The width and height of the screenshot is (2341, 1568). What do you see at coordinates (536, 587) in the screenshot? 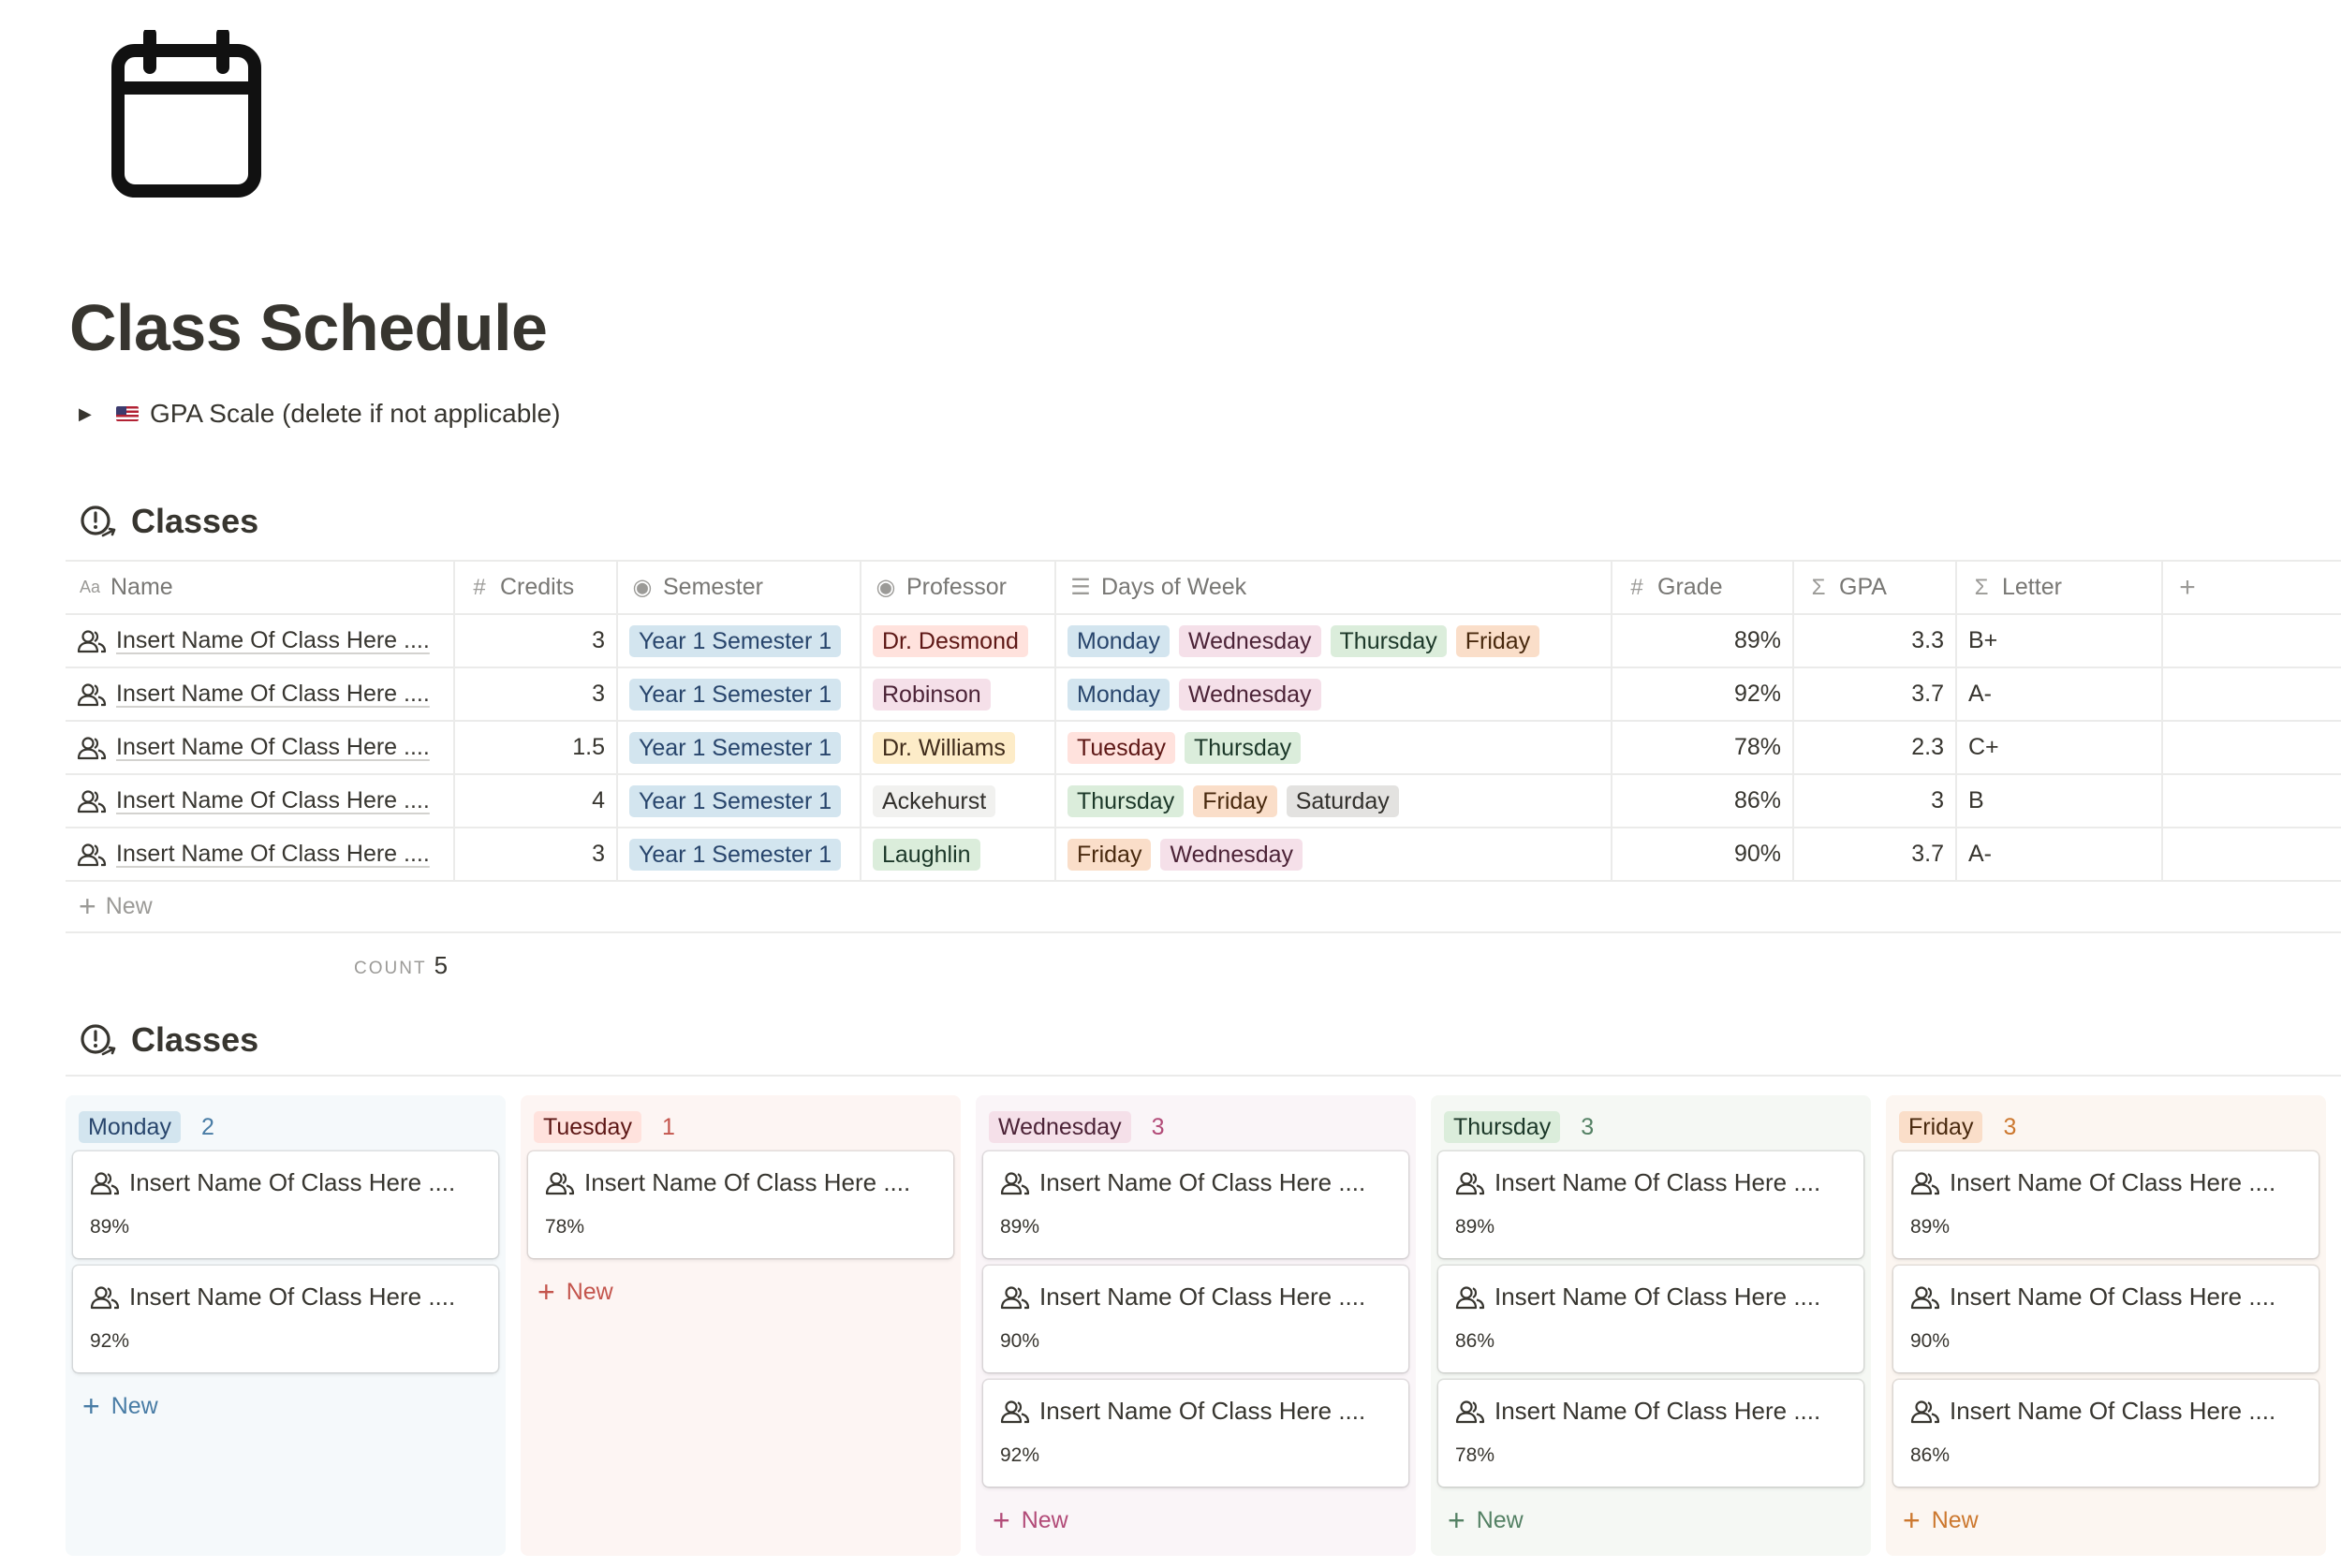
I see `column-header-credits: # Credits` at bounding box center [536, 587].